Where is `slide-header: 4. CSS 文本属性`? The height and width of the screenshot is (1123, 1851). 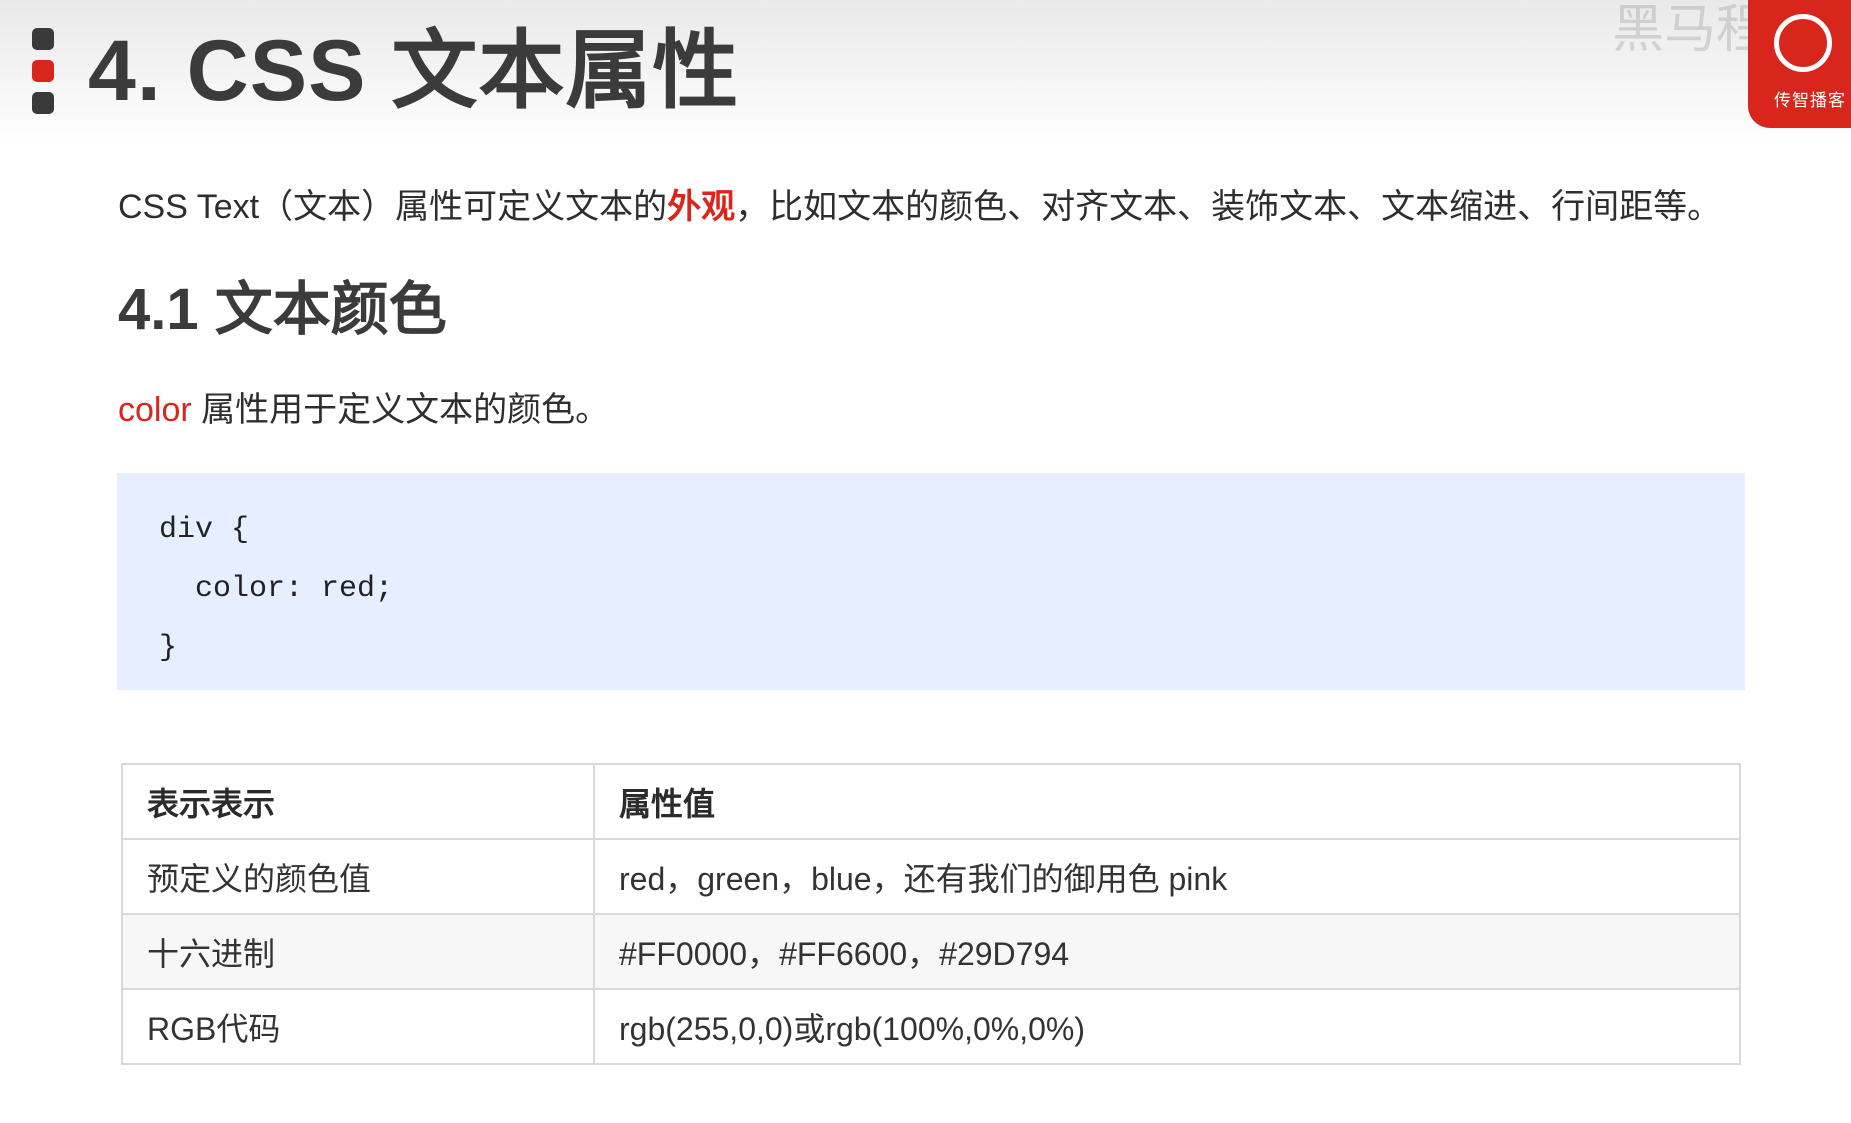
slide-header: 4. CSS 文本属性 is located at coordinates (925, 72).